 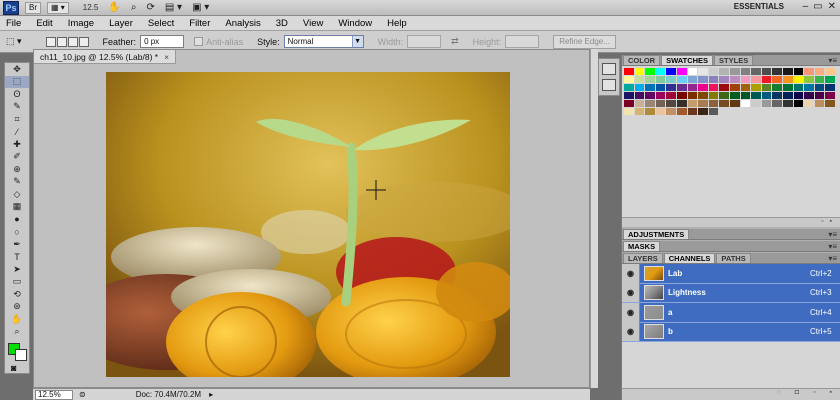 I want to click on new-channel-icon: ▫, so click(x=814, y=394).